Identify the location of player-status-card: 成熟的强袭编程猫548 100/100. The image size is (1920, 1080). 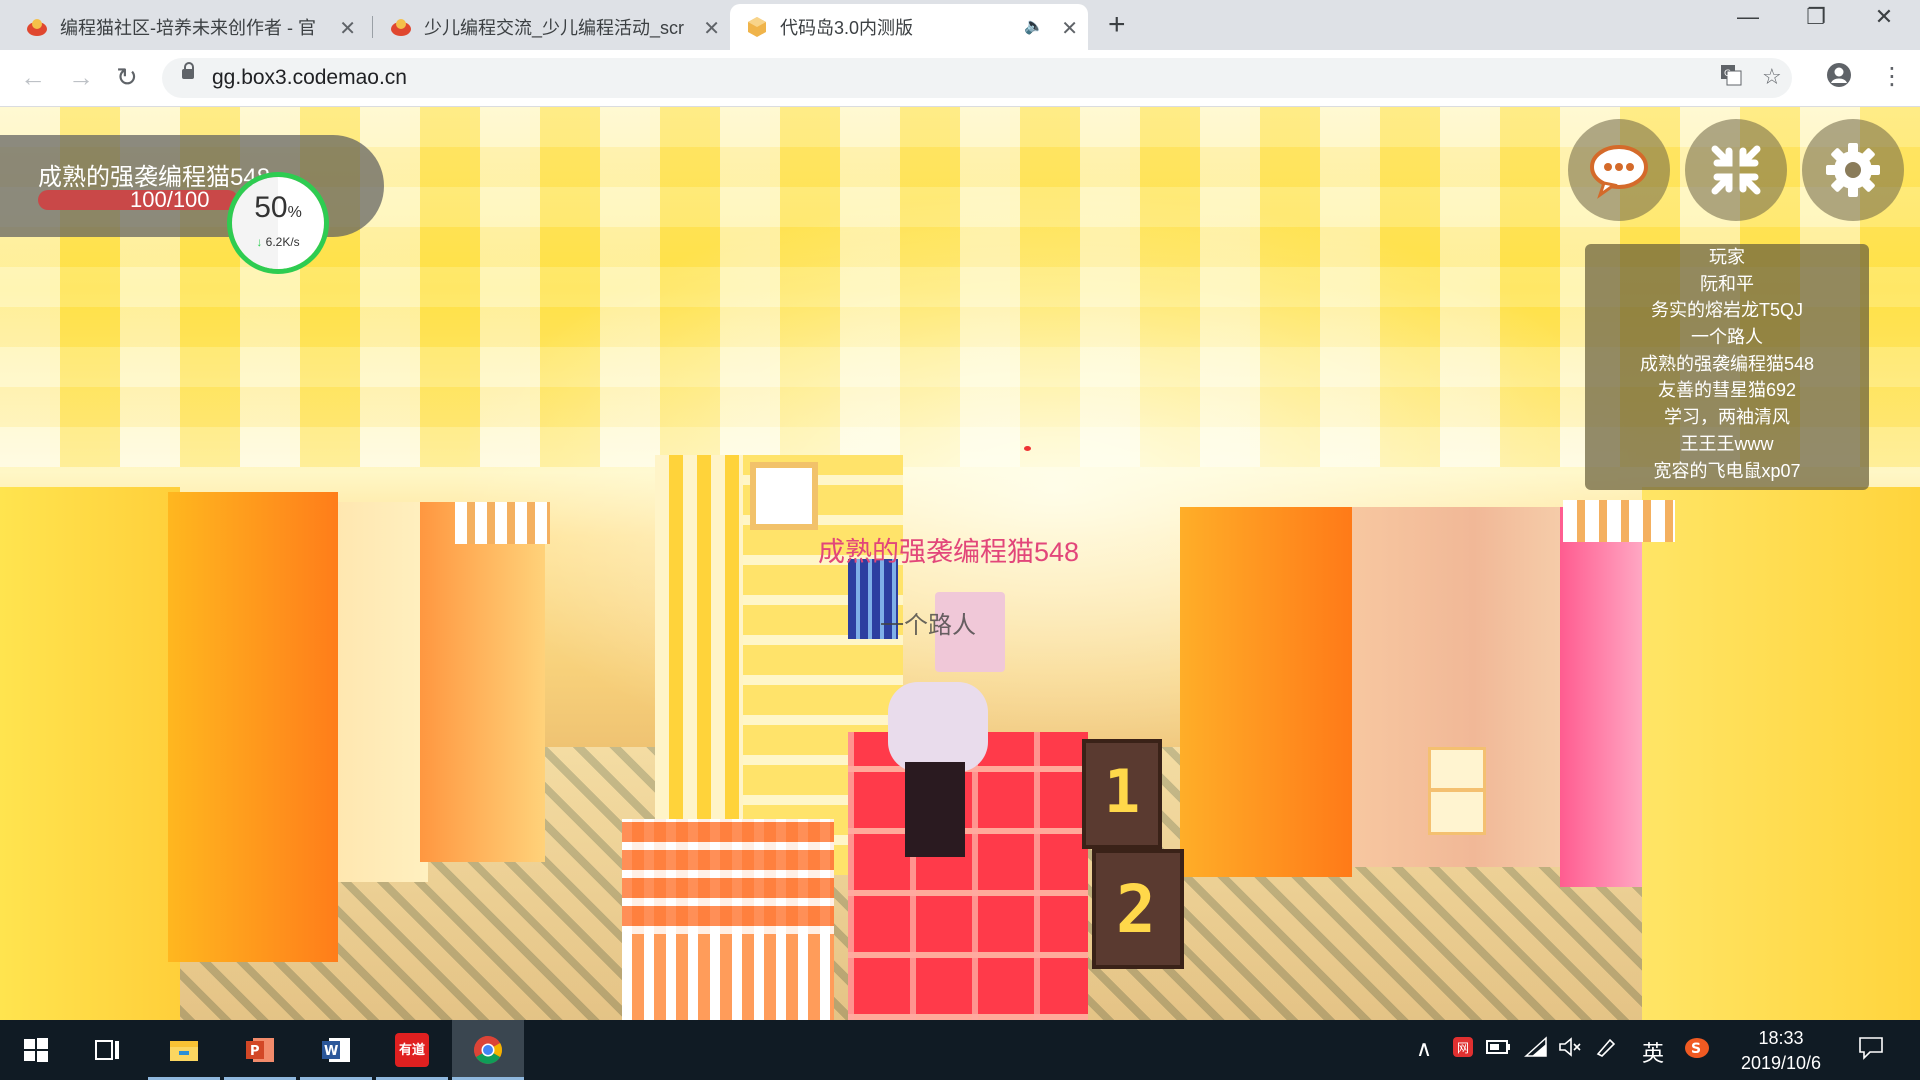
(192, 186).